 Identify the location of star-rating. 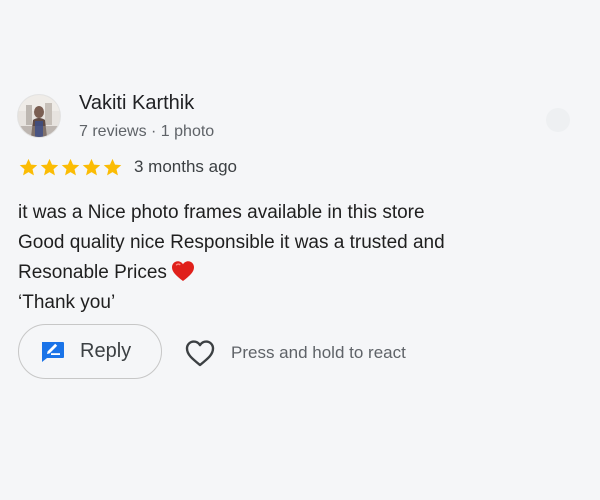
(70, 167).